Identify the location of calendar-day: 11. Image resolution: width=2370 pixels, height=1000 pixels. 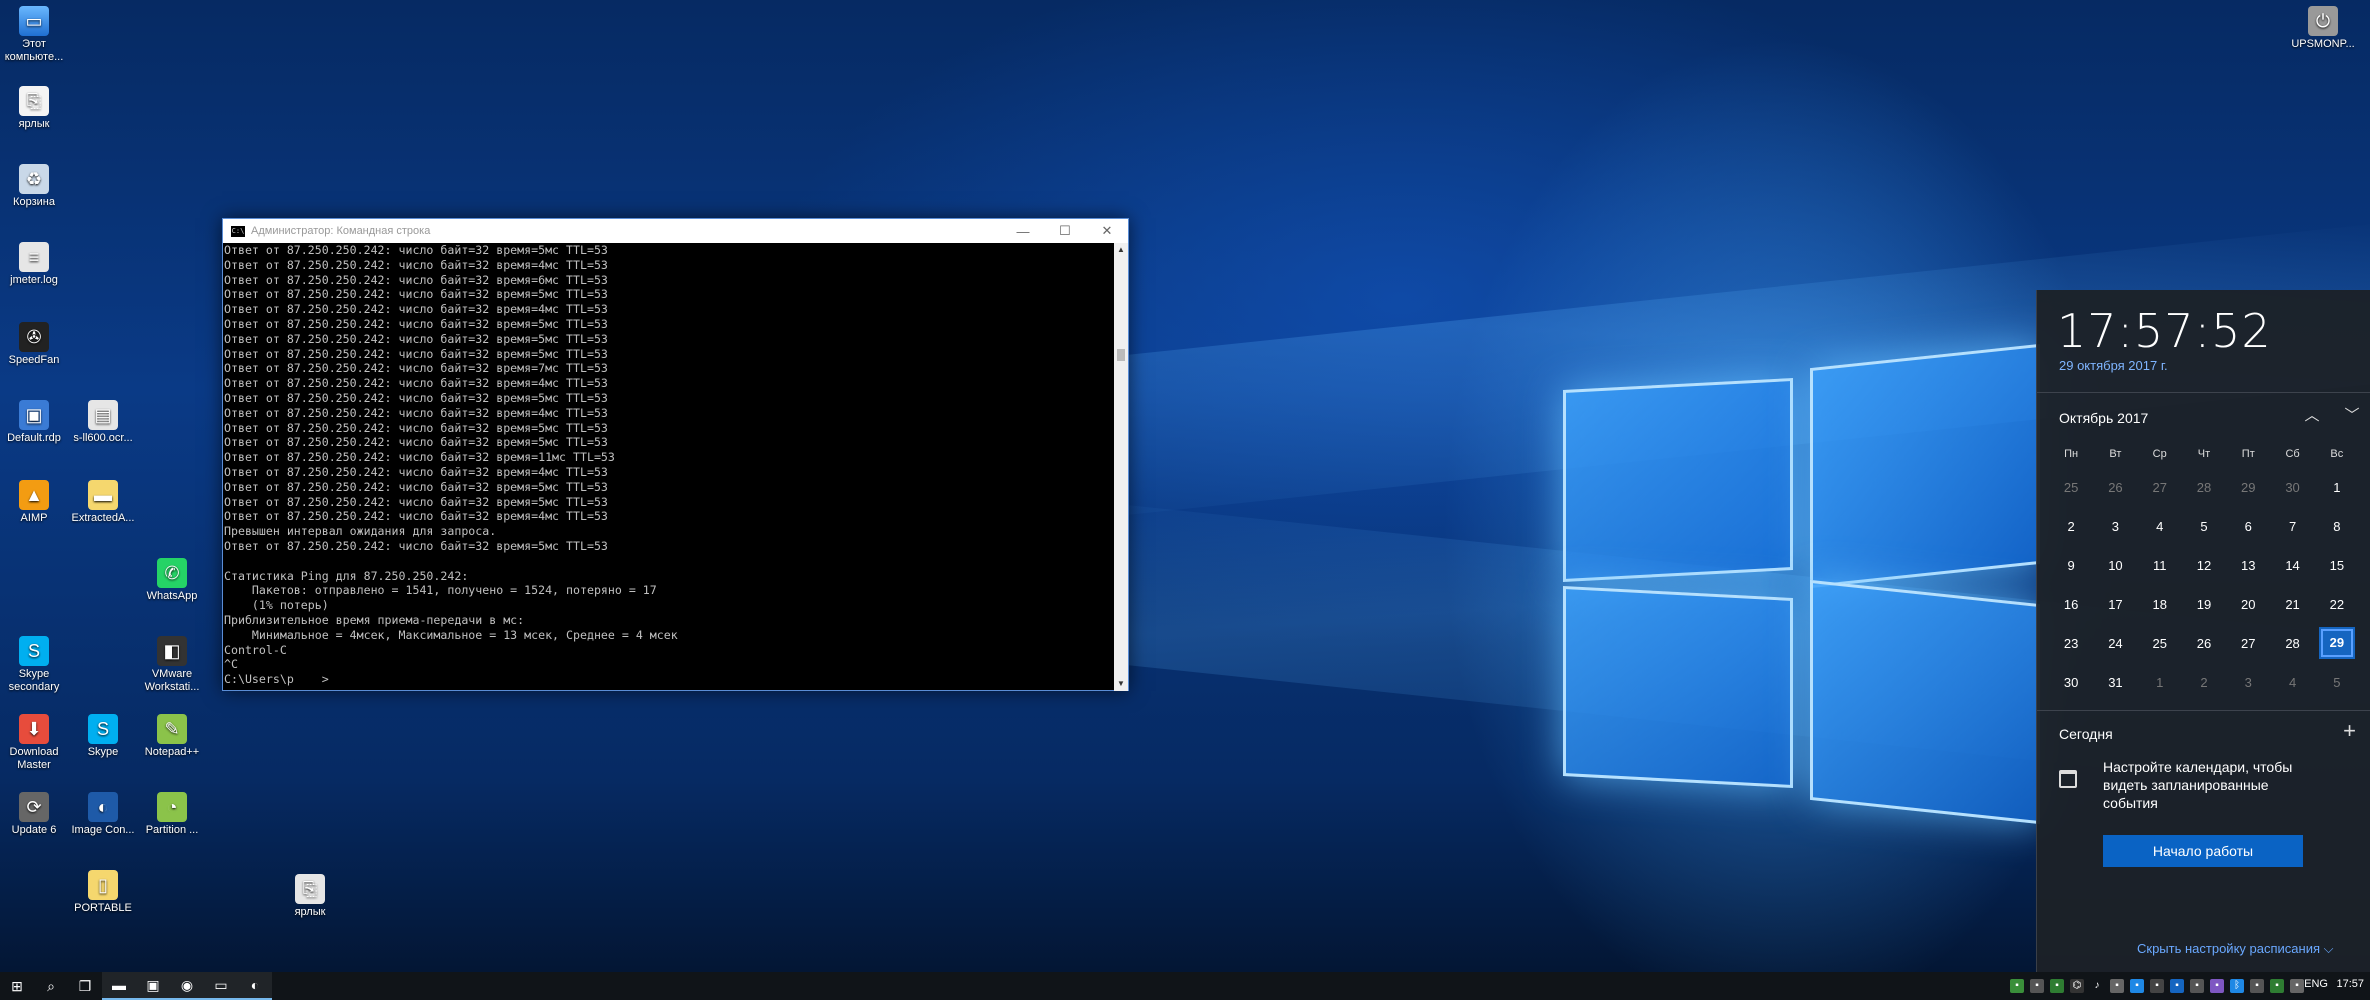
(2160, 565).